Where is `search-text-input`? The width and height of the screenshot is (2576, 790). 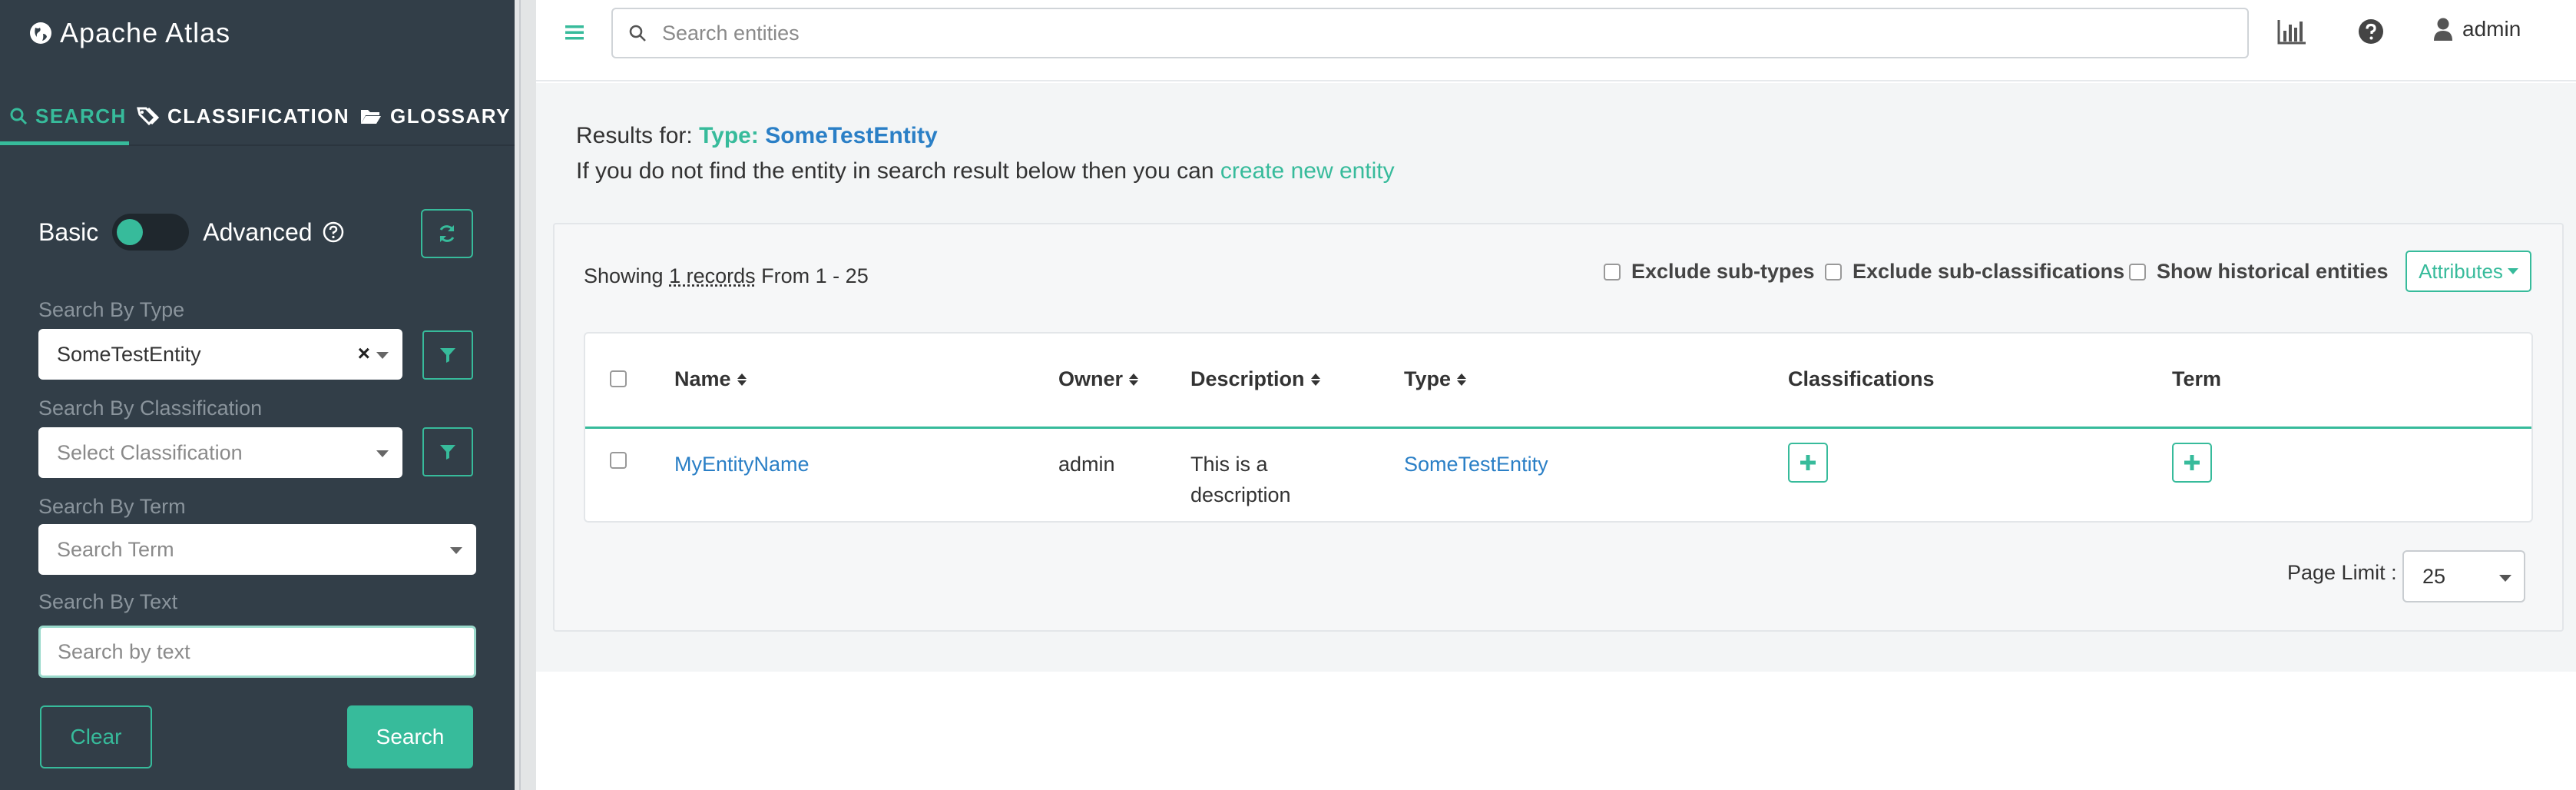 search-text-input is located at coordinates (257, 652).